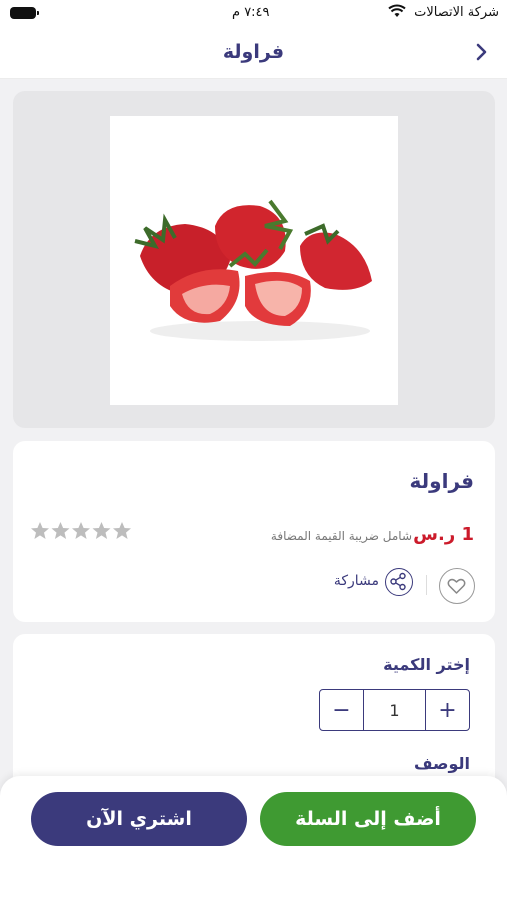 The width and height of the screenshot is (507, 900). I want to click on quantity-value: 1, so click(394, 710).